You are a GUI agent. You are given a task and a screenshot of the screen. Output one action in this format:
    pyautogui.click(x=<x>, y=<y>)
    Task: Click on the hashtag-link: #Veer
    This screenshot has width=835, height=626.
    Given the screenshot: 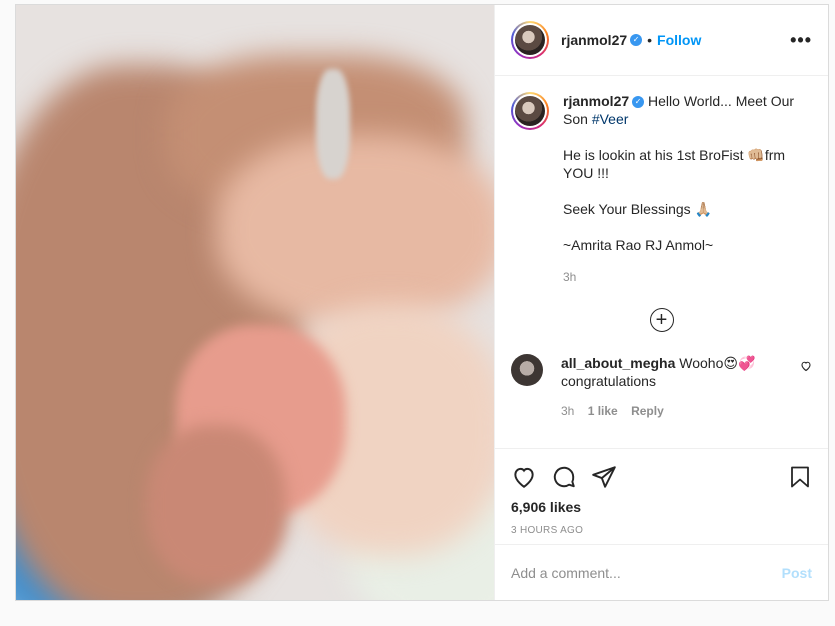 What is the action you would take?
    pyautogui.click(x=610, y=119)
    